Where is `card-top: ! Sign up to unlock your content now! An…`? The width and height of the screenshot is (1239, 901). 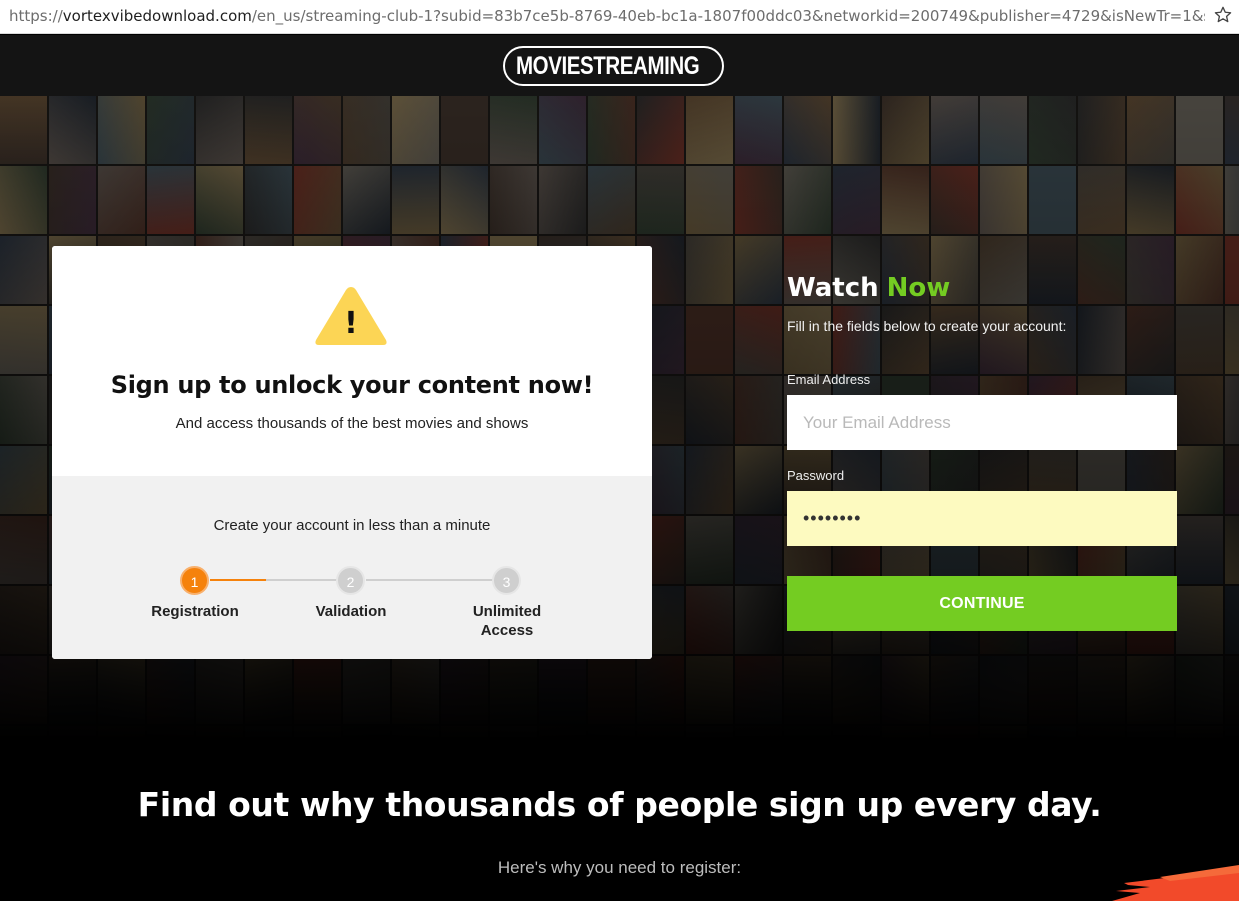
card-top: ! Sign up to unlock your content now! An… is located at coordinates (352, 361).